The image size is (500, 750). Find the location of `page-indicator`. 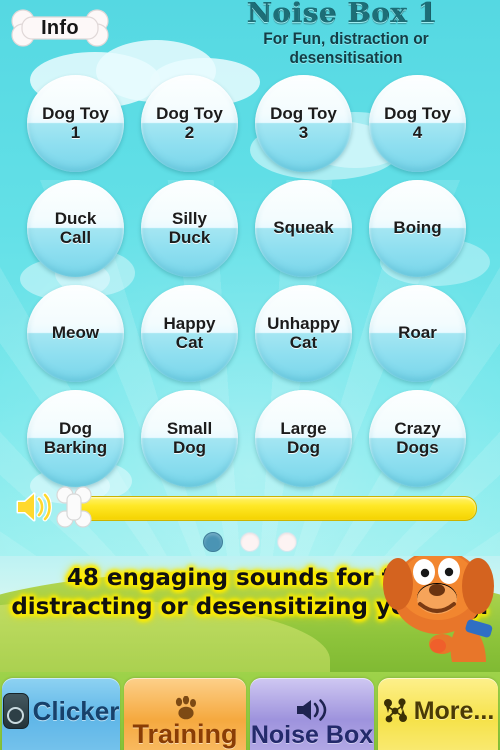

page-indicator is located at coordinates (250, 544).